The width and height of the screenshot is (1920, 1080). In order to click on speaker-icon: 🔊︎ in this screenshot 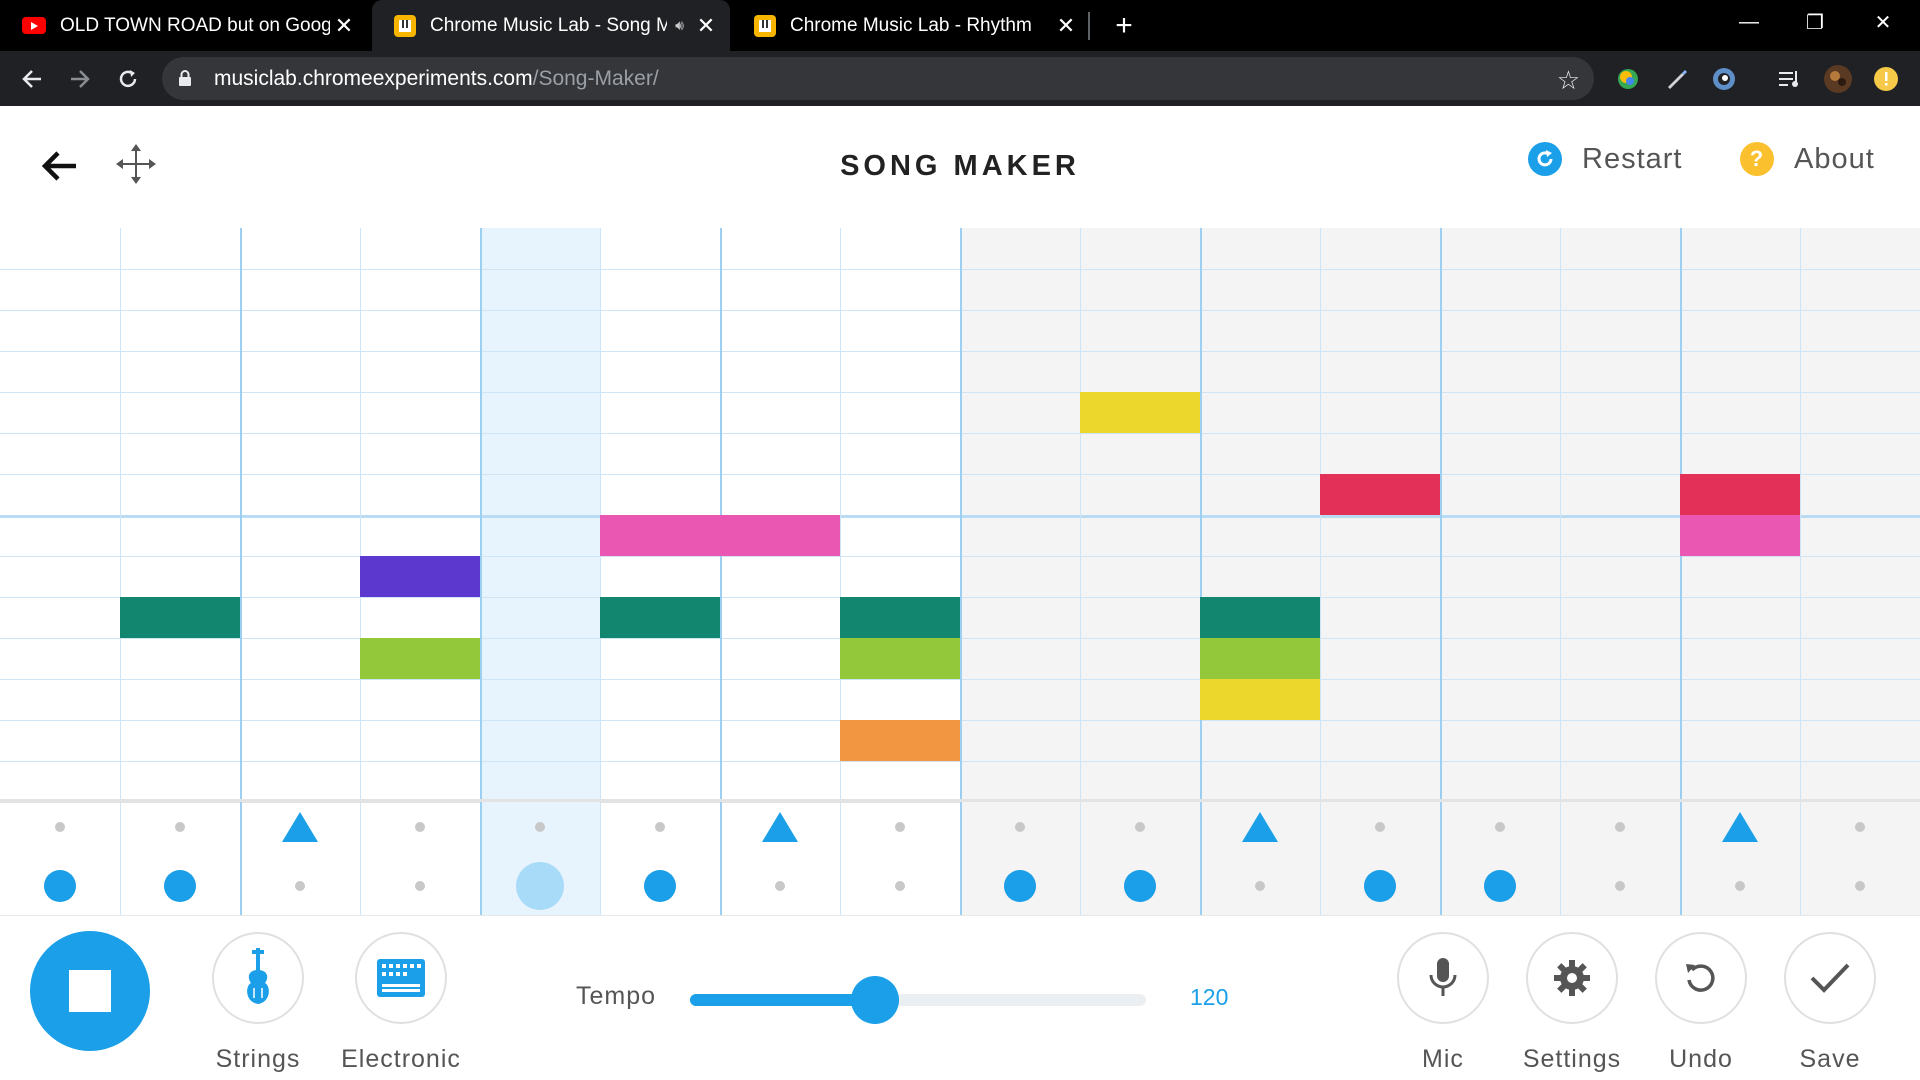, I will do `click(679, 25)`.